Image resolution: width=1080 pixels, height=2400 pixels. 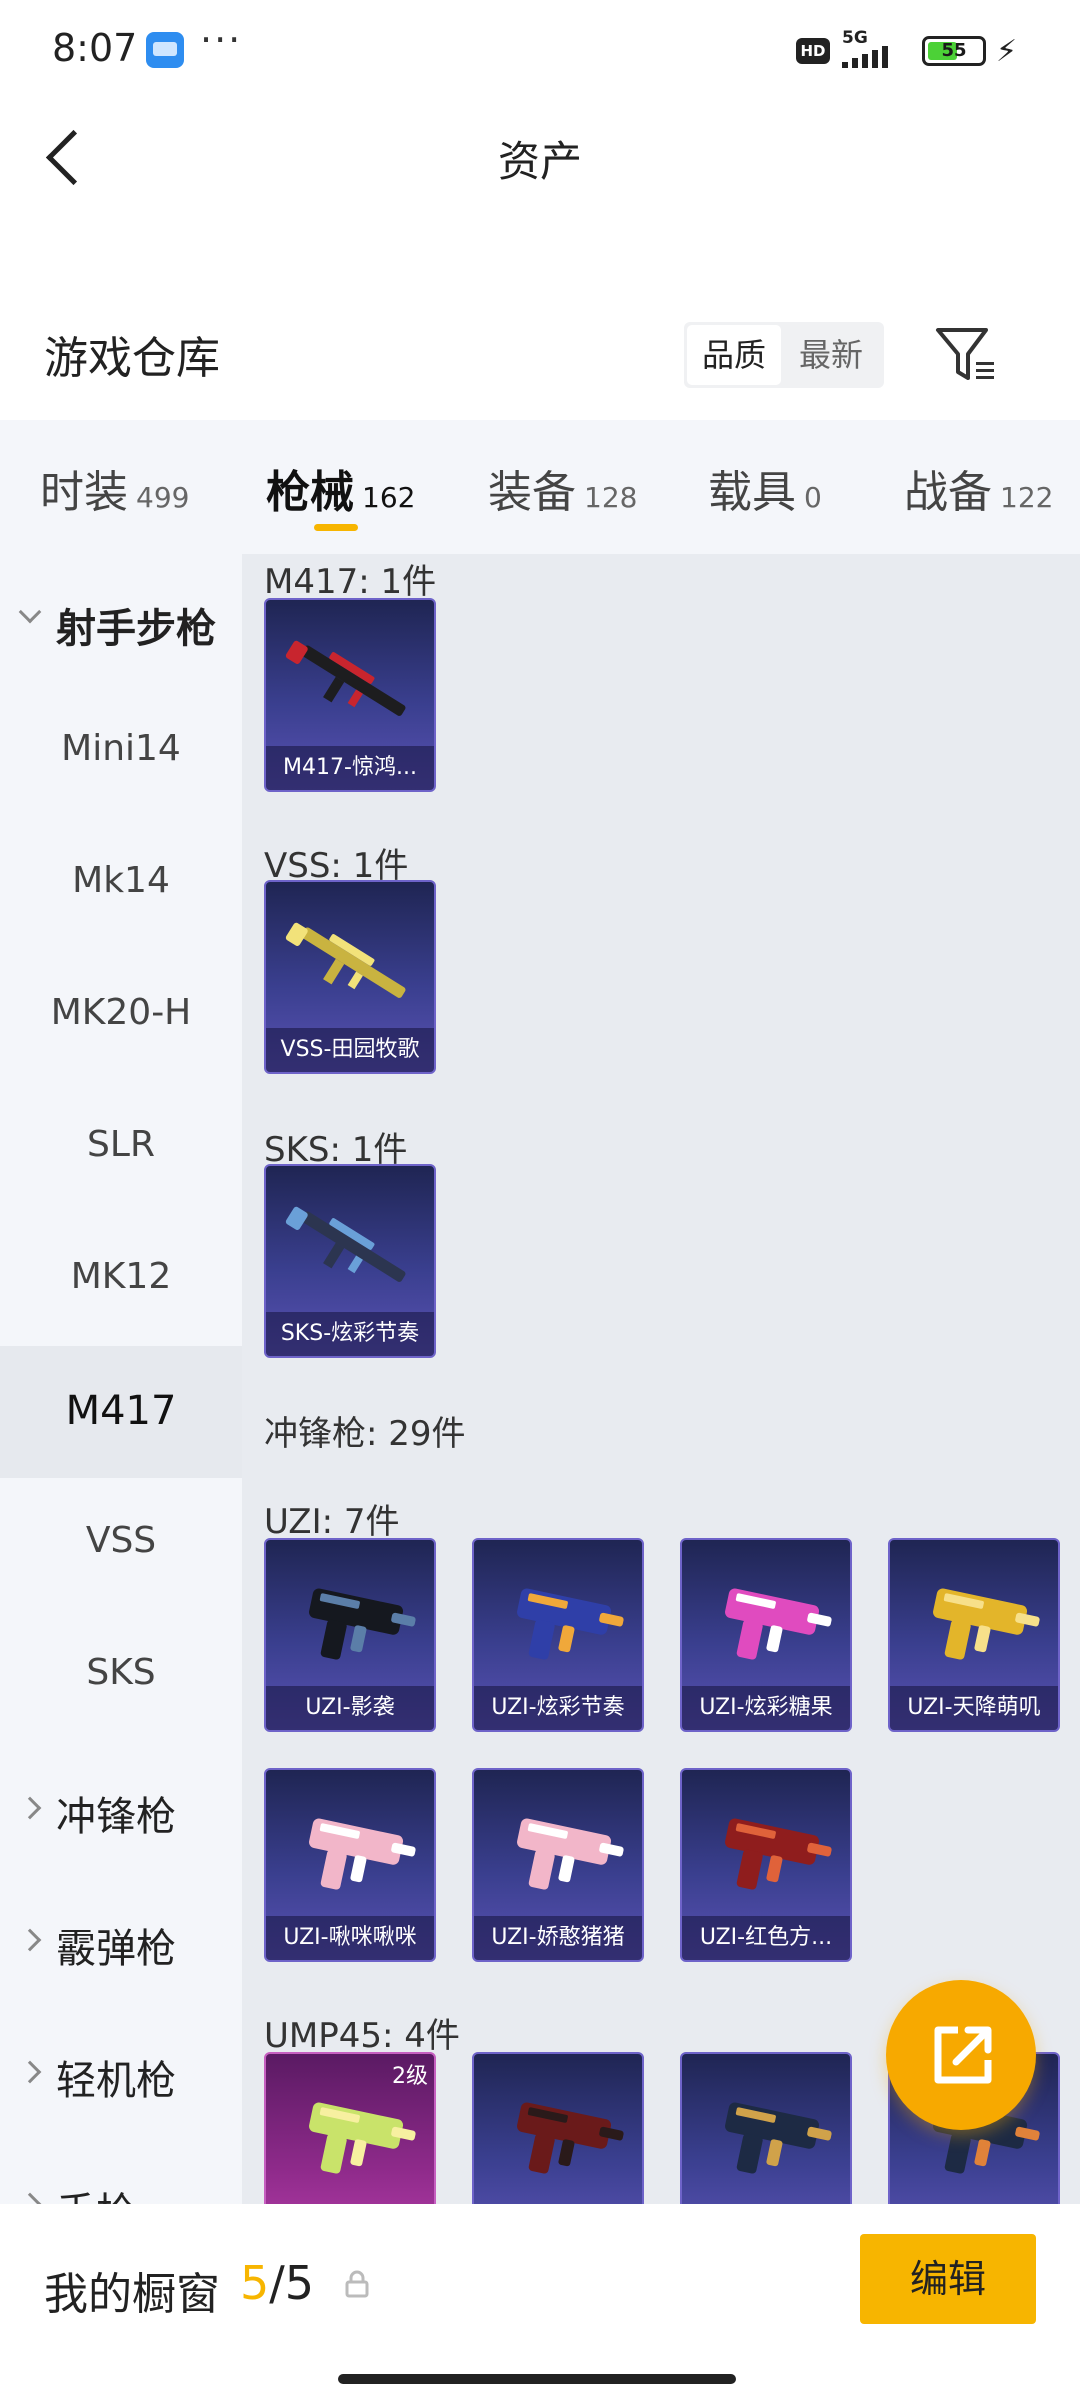 What do you see at coordinates (350, 1050) in the screenshot?
I see `weapon-card-name: VSS-田园牧歌` at bounding box center [350, 1050].